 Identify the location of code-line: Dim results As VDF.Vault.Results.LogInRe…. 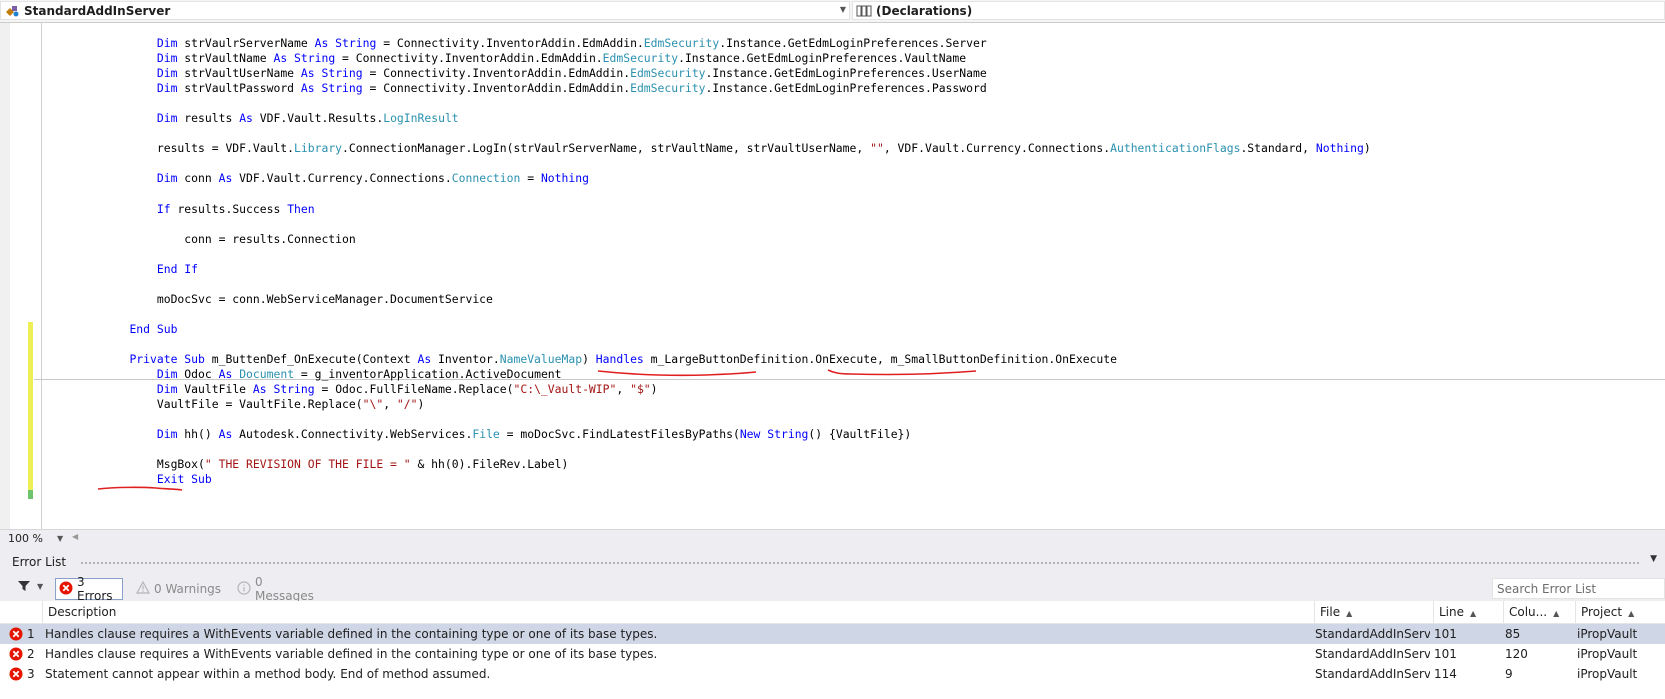
(280, 118).